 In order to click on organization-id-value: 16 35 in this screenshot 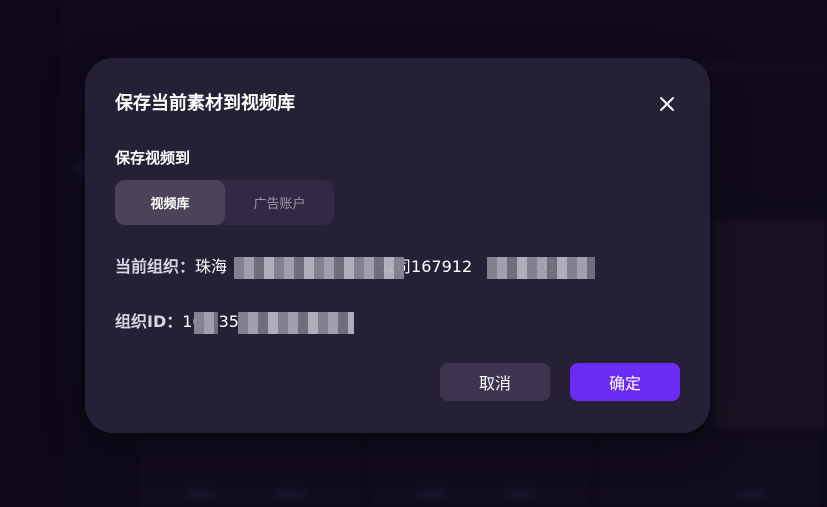, I will do `click(269, 323)`.